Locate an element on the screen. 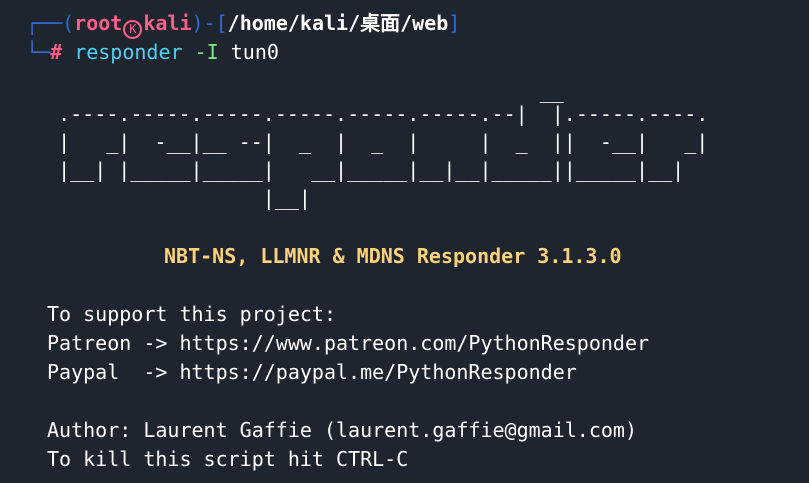  prompt-user: root is located at coordinates (98, 23).